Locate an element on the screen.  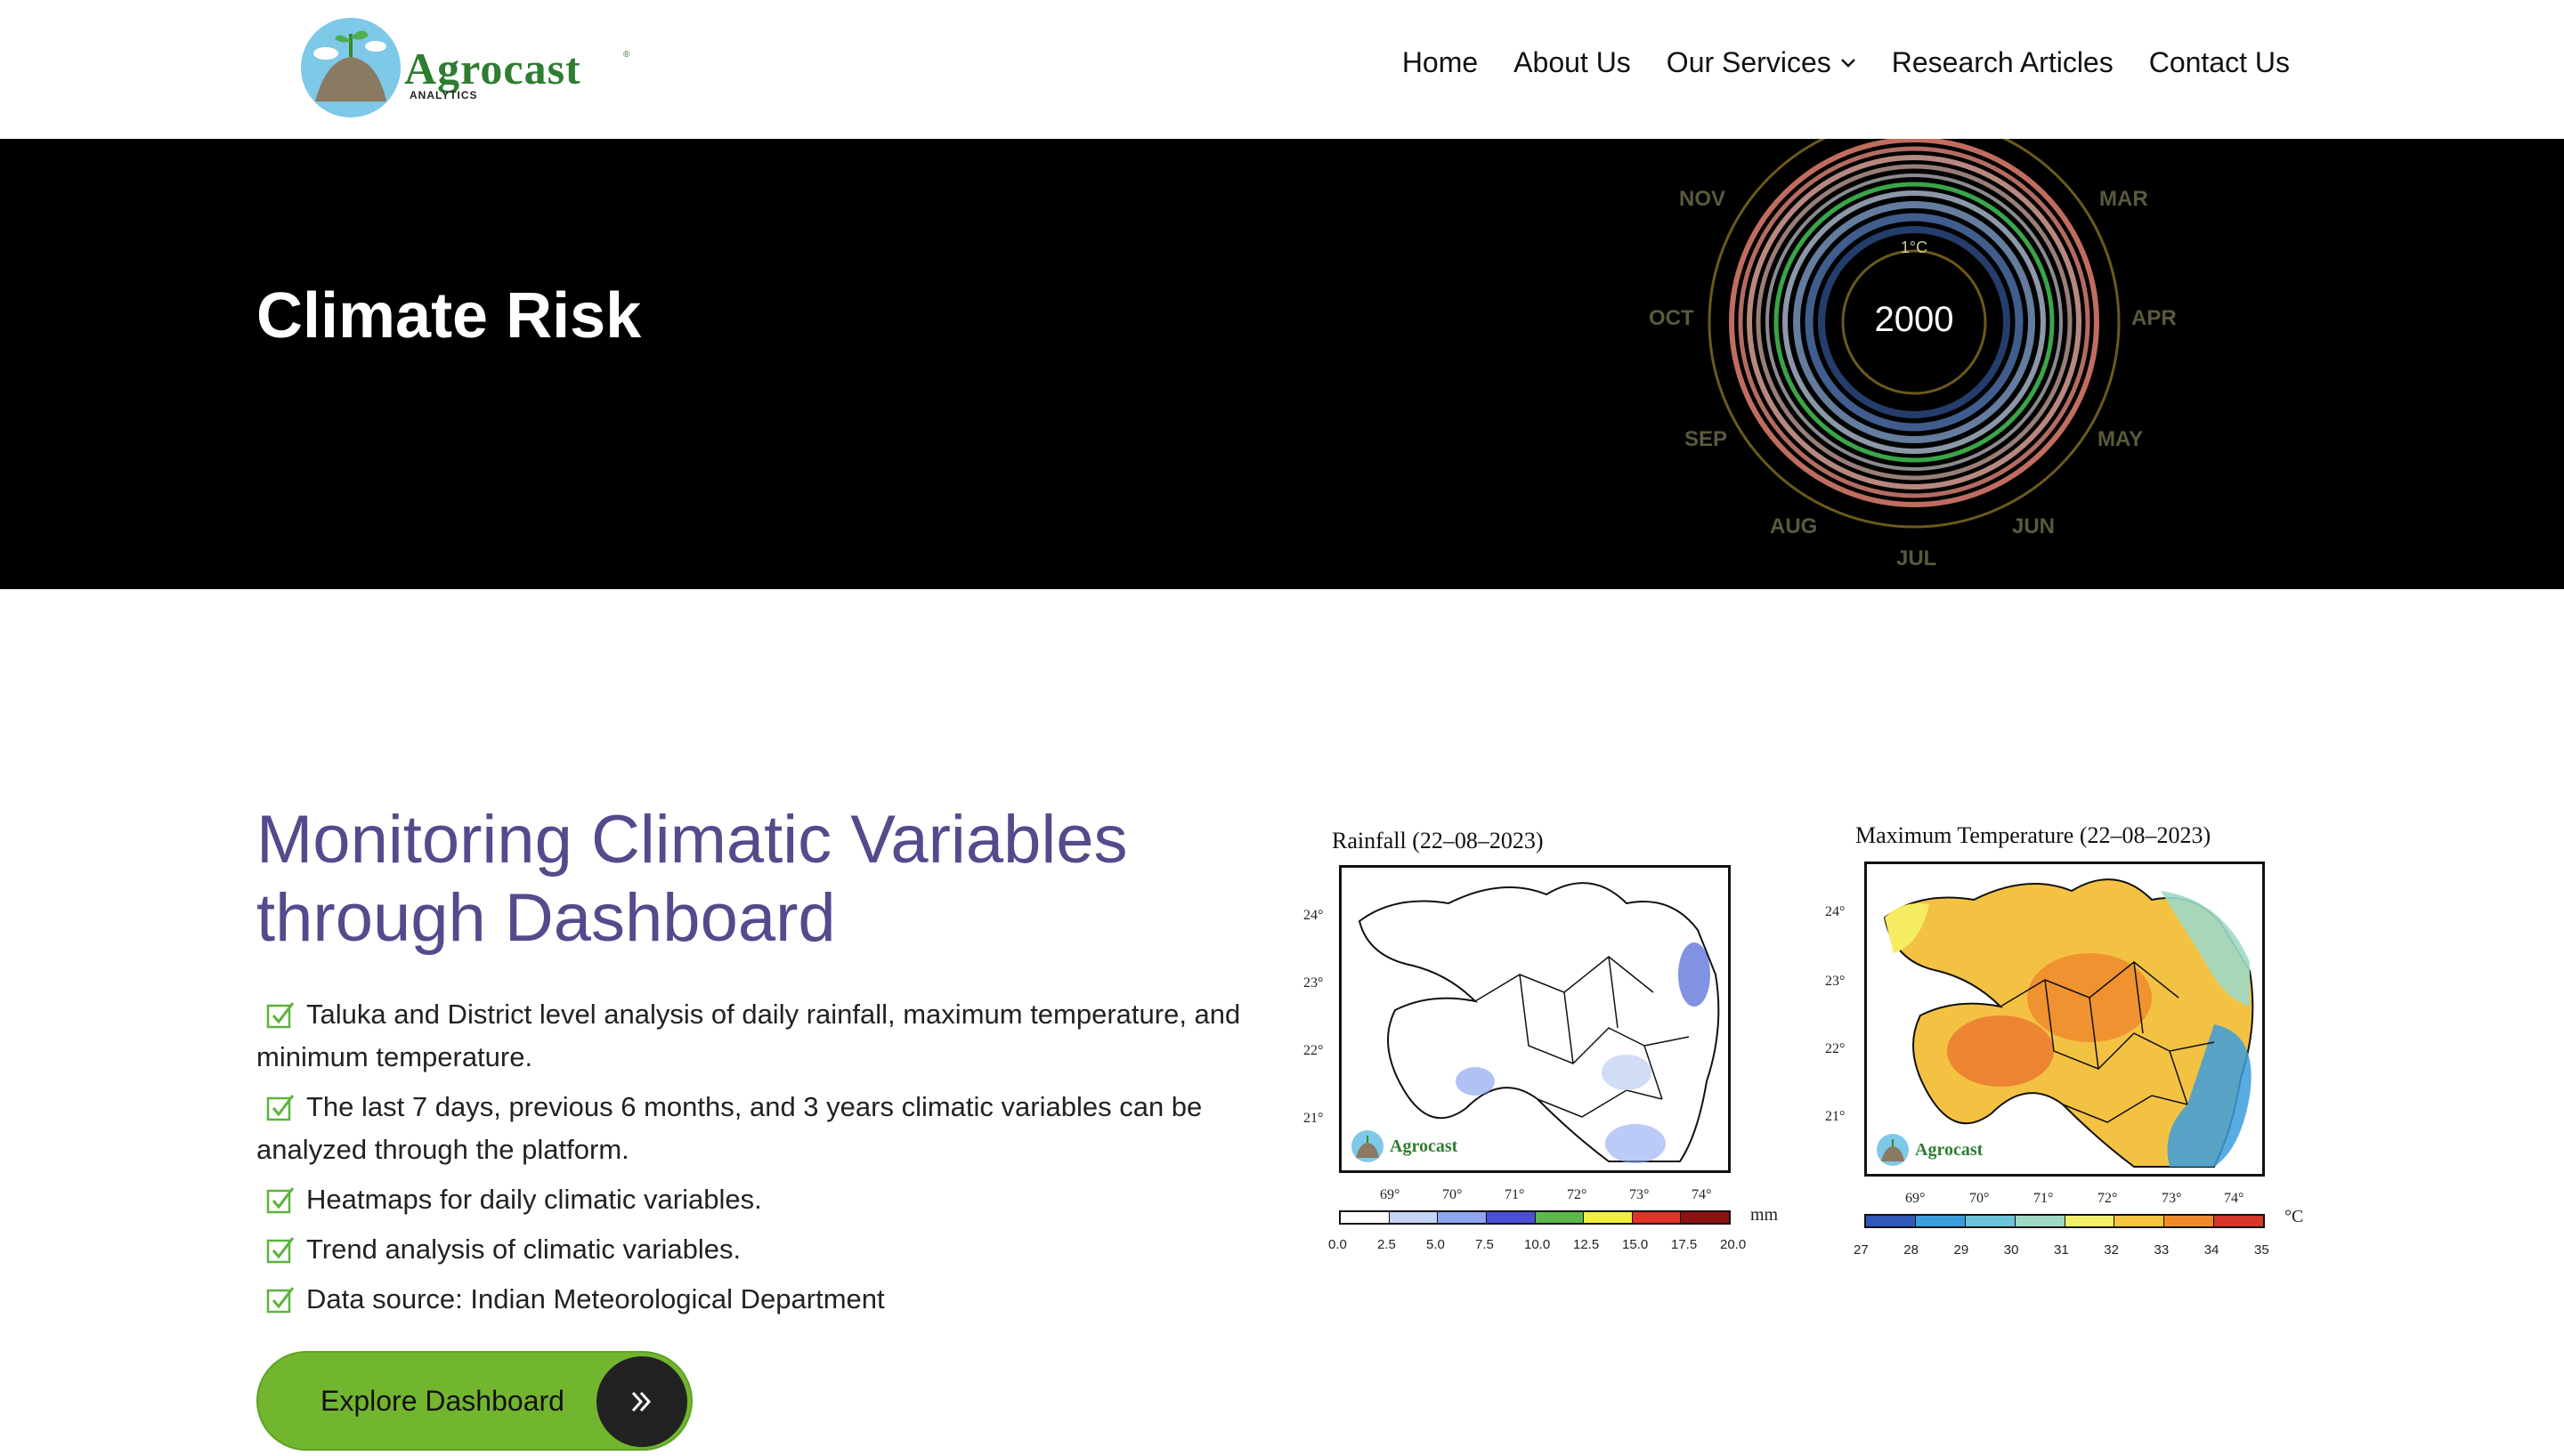
chevron-down-icon is located at coordinates (1847, 63).